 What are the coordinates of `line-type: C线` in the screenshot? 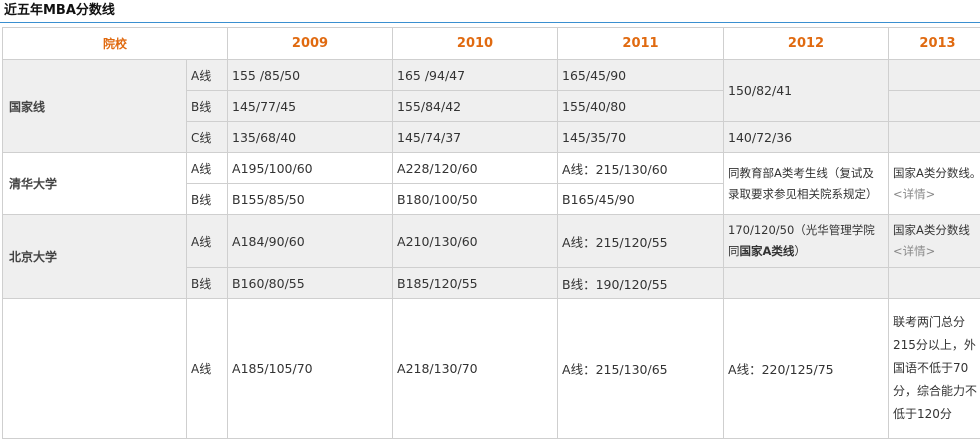 It's located at (207, 137).